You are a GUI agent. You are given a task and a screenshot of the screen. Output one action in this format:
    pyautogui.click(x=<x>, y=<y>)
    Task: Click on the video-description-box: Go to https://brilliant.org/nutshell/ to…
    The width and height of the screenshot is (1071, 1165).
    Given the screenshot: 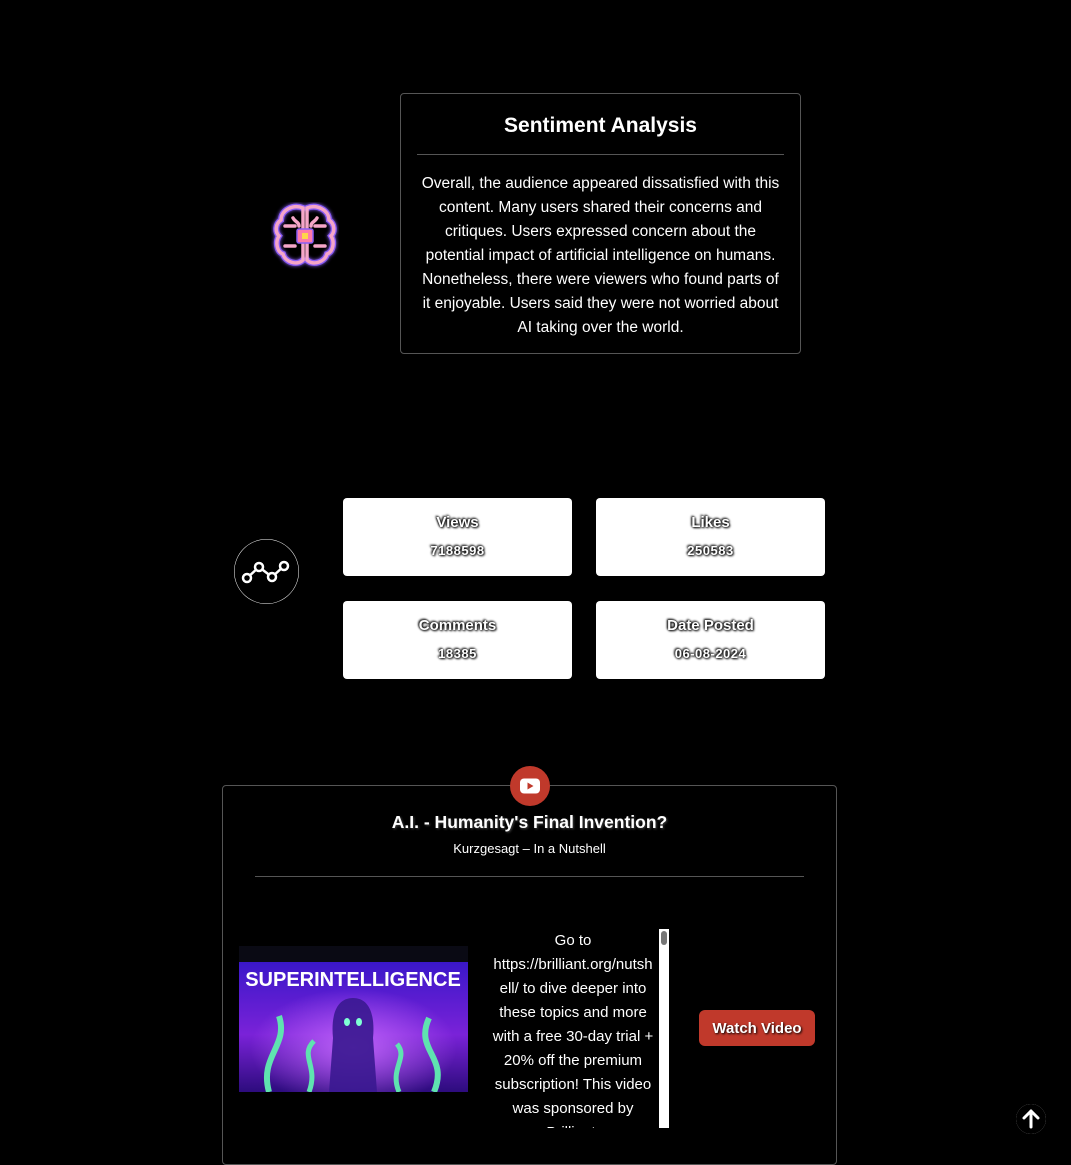 What is the action you would take?
    pyautogui.click(x=577, y=1028)
    